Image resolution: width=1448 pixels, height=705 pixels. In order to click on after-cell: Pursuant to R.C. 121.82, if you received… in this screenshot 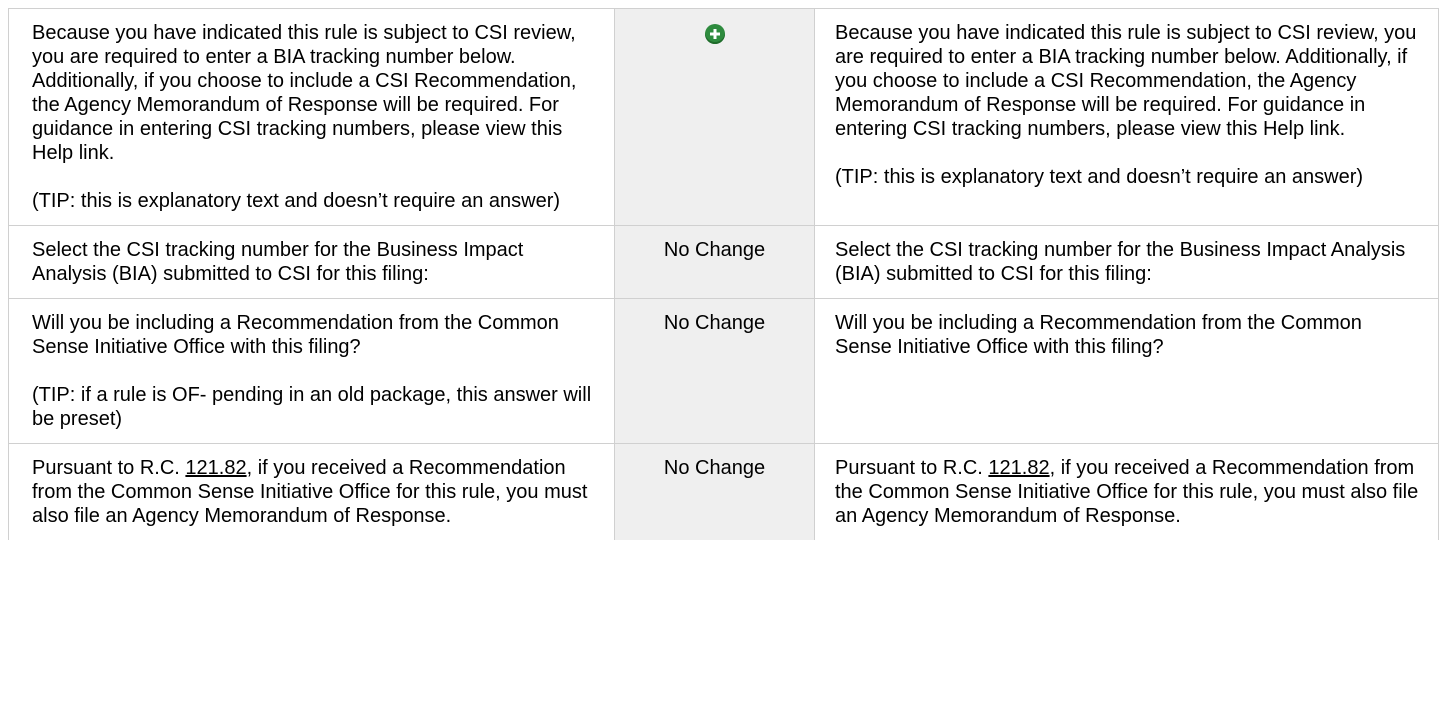, I will do `click(1126, 491)`.